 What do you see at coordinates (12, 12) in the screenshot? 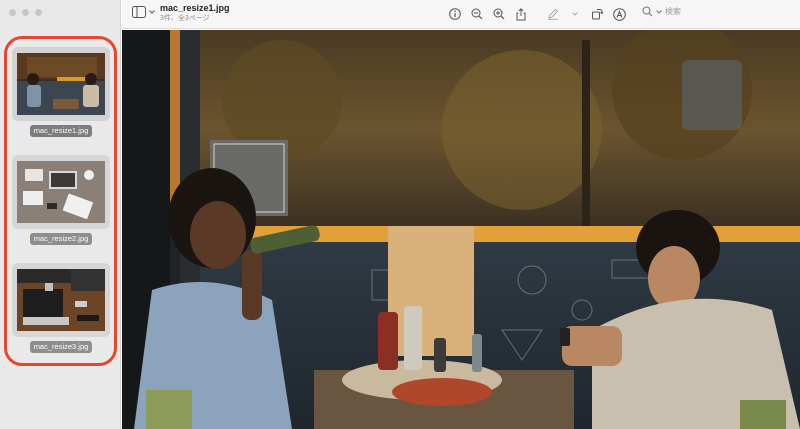
I see `close-window-button` at bounding box center [12, 12].